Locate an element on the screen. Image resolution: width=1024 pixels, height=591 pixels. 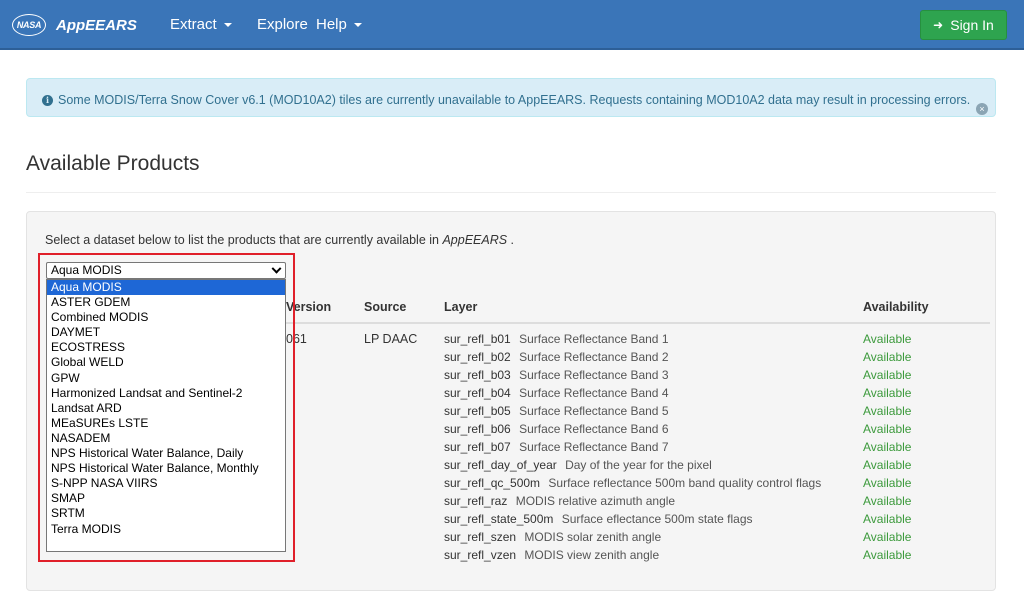
column-header-layer: Layer is located at coordinates (461, 307).